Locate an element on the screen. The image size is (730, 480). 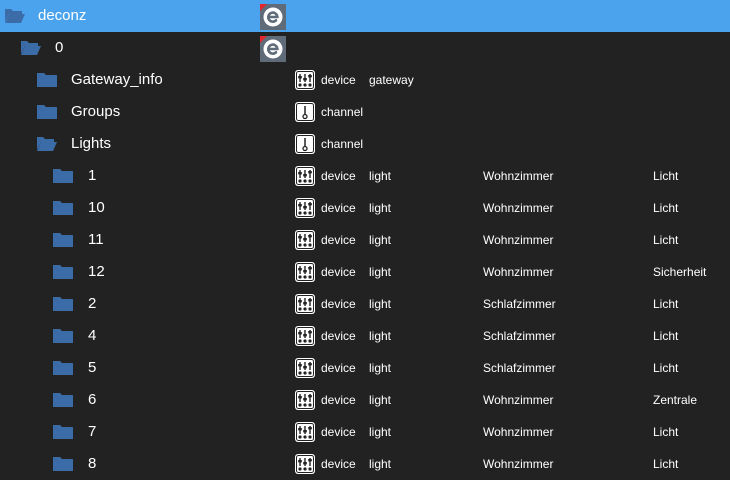
tree-row: Lights channel is located at coordinates (365, 144).